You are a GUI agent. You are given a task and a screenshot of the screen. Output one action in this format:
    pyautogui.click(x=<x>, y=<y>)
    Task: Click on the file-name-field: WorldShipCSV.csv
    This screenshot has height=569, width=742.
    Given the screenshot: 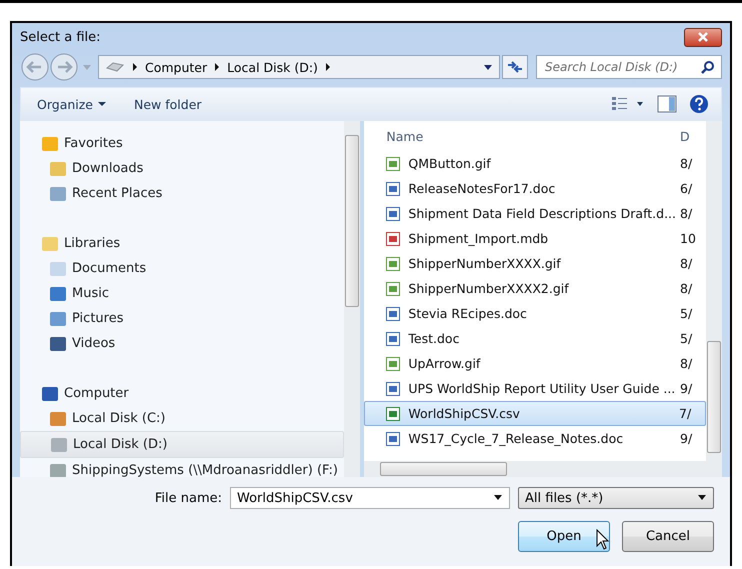 What is the action you would take?
    pyautogui.click(x=370, y=498)
    